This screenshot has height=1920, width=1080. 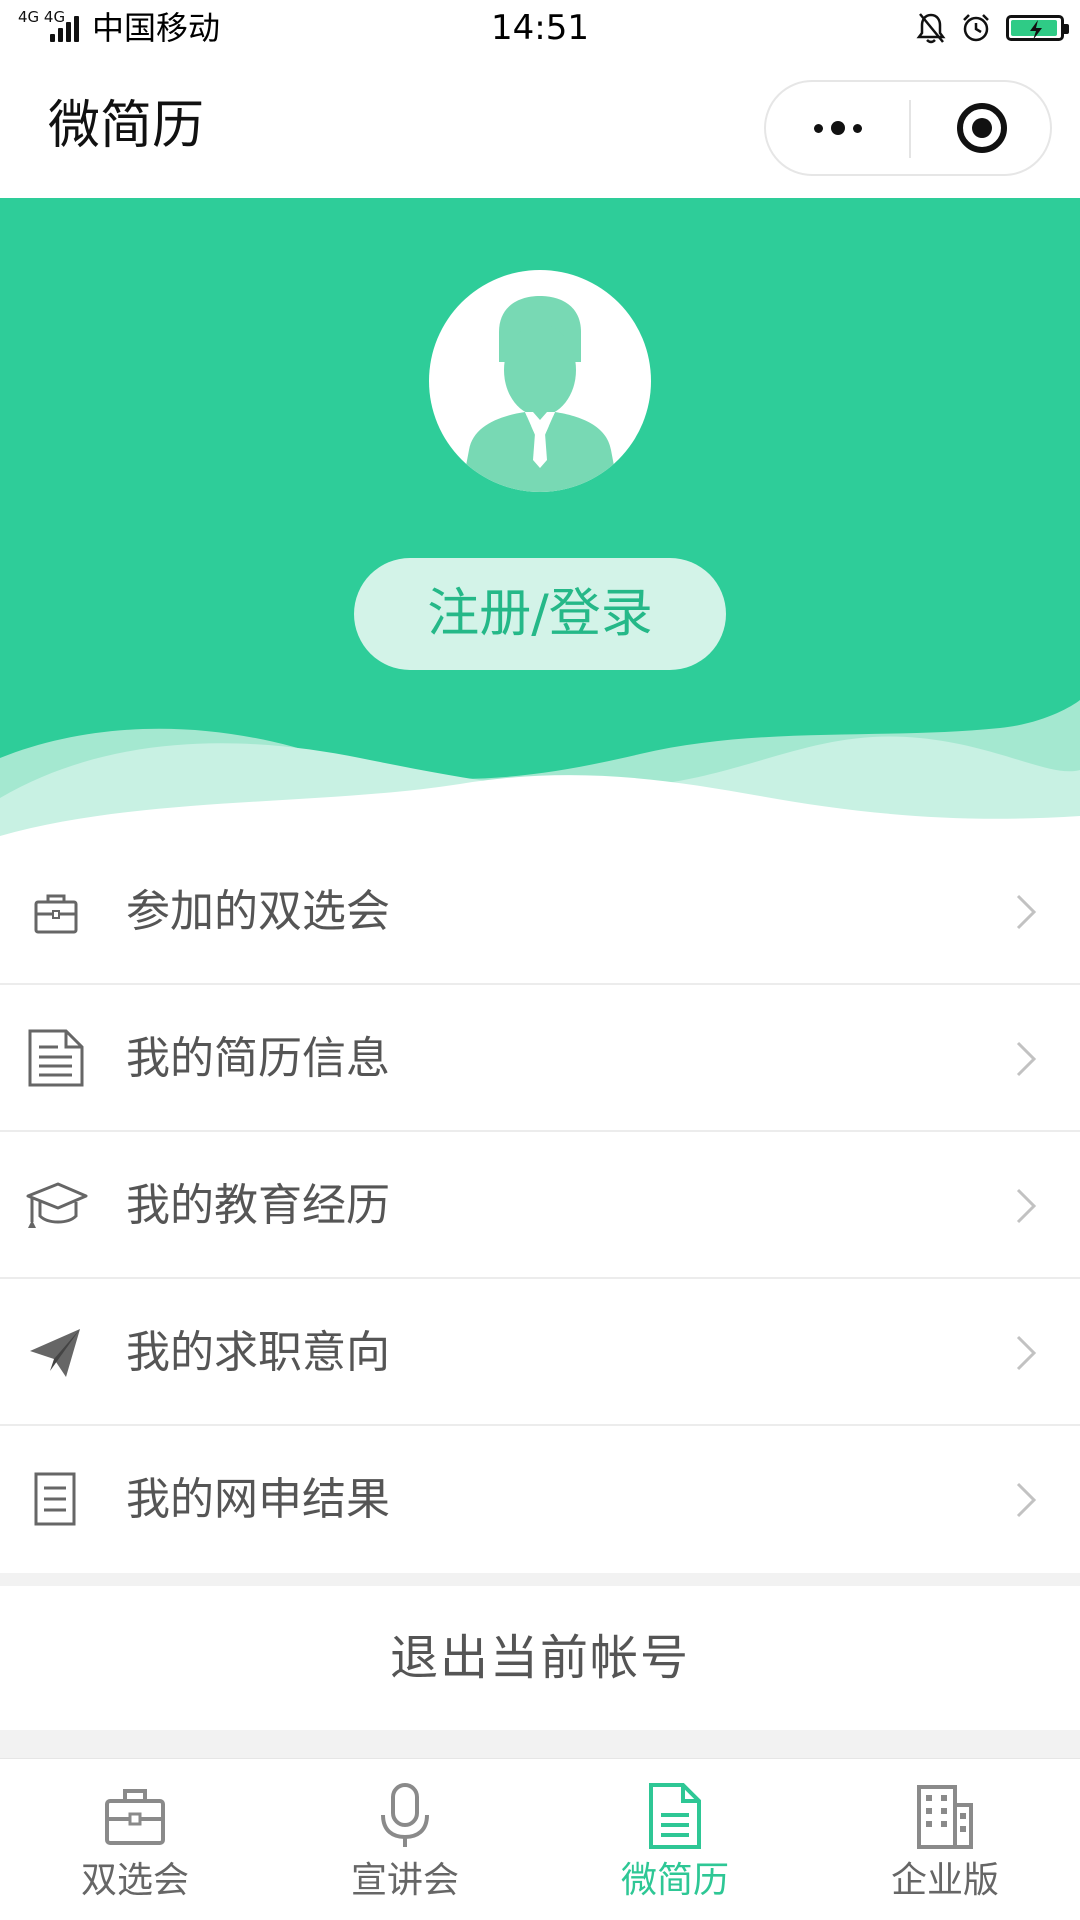 I want to click on alarm-icon, so click(x=976, y=28).